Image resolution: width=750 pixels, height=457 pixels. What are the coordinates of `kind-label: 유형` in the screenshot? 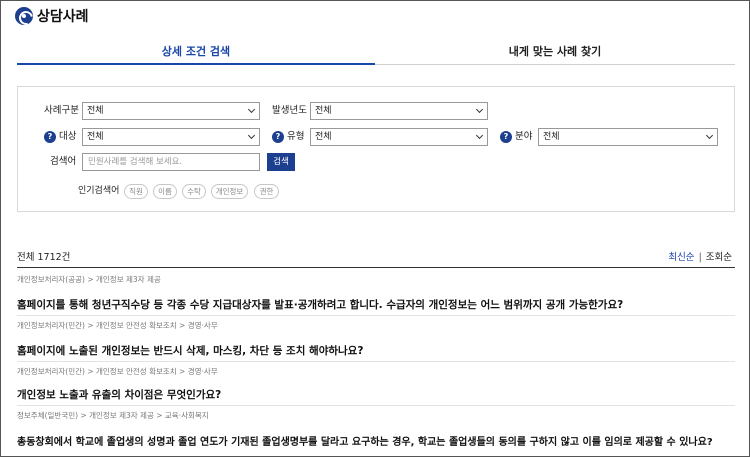 It's located at (296, 136).